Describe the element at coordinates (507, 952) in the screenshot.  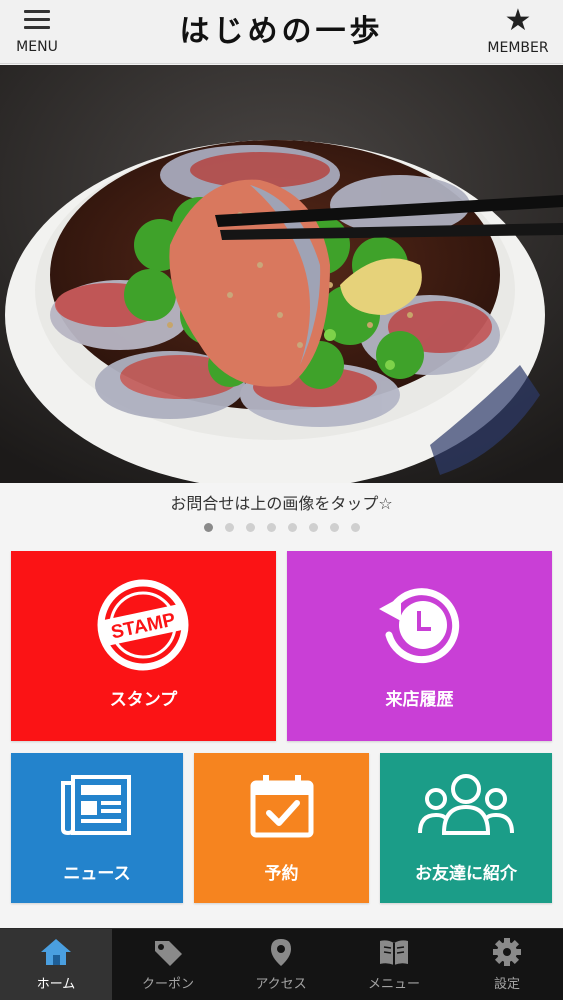
I see `gear-icon` at that location.